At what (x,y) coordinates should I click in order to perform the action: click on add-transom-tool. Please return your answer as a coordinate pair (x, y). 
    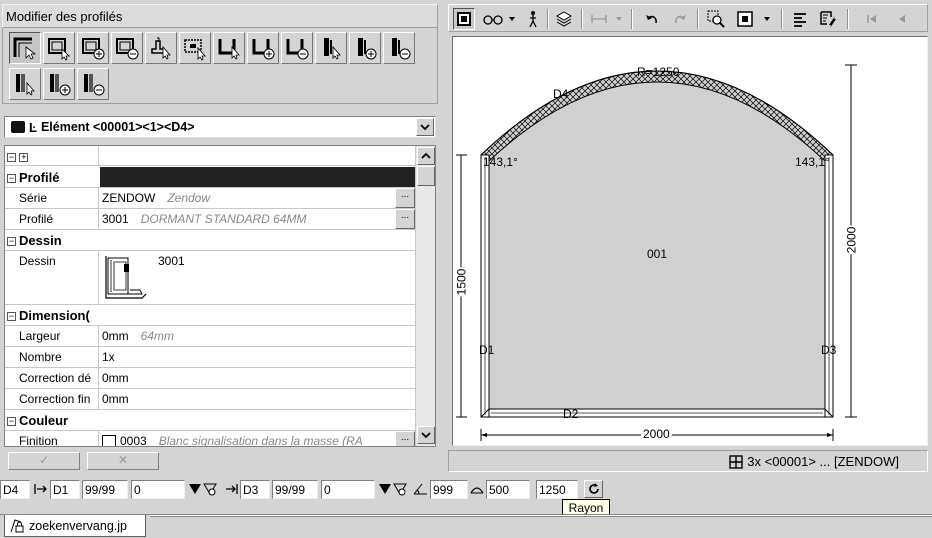
    Looking at the image, I should click on (263, 48).